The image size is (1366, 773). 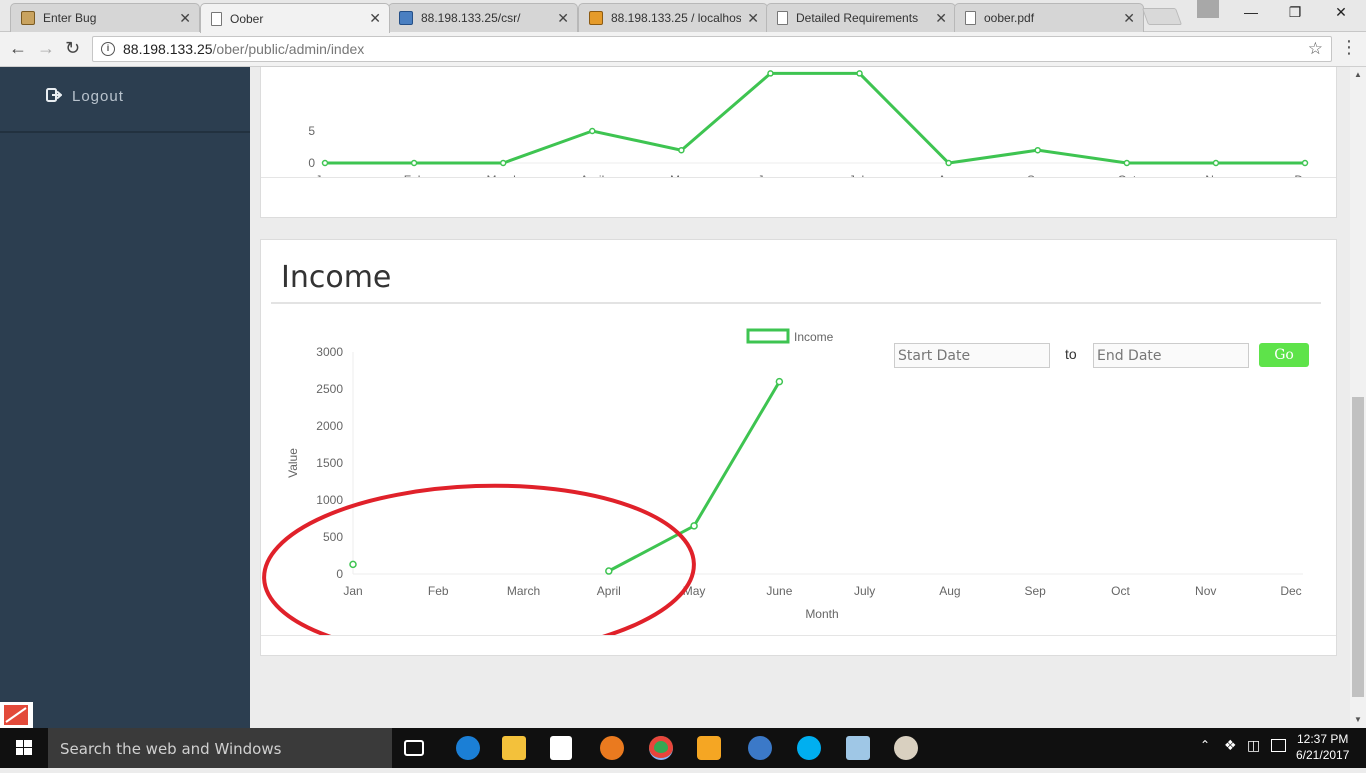 I want to click on tab-enter-bug: Enter Bug ✕, so click(x=105, y=17).